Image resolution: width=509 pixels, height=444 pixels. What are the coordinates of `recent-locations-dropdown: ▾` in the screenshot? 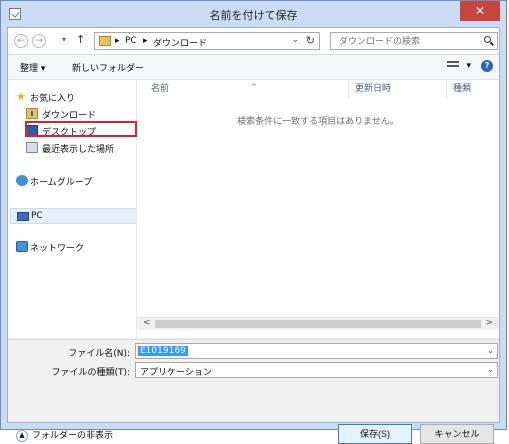 It's located at (64, 39).